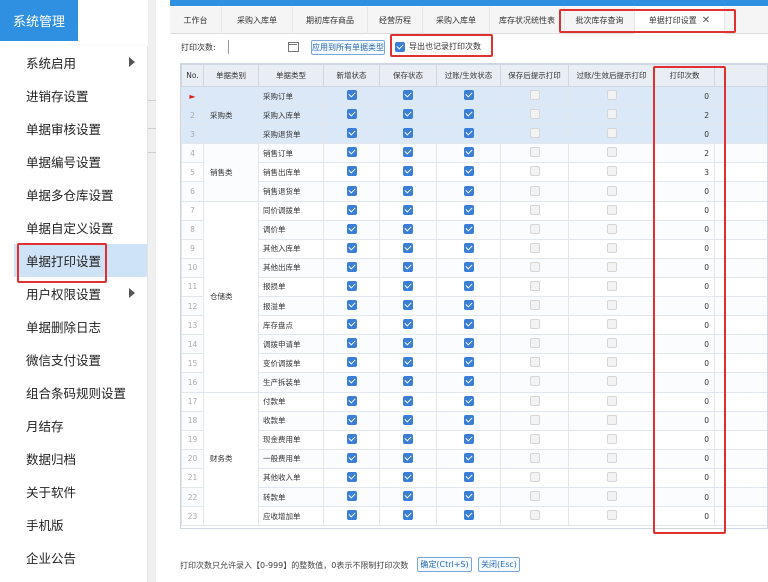 Image resolution: width=768 pixels, height=582 pixels. What do you see at coordinates (527, 20) in the screenshot?
I see `tab-5: 库存状况统性表` at bounding box center [527, 20].